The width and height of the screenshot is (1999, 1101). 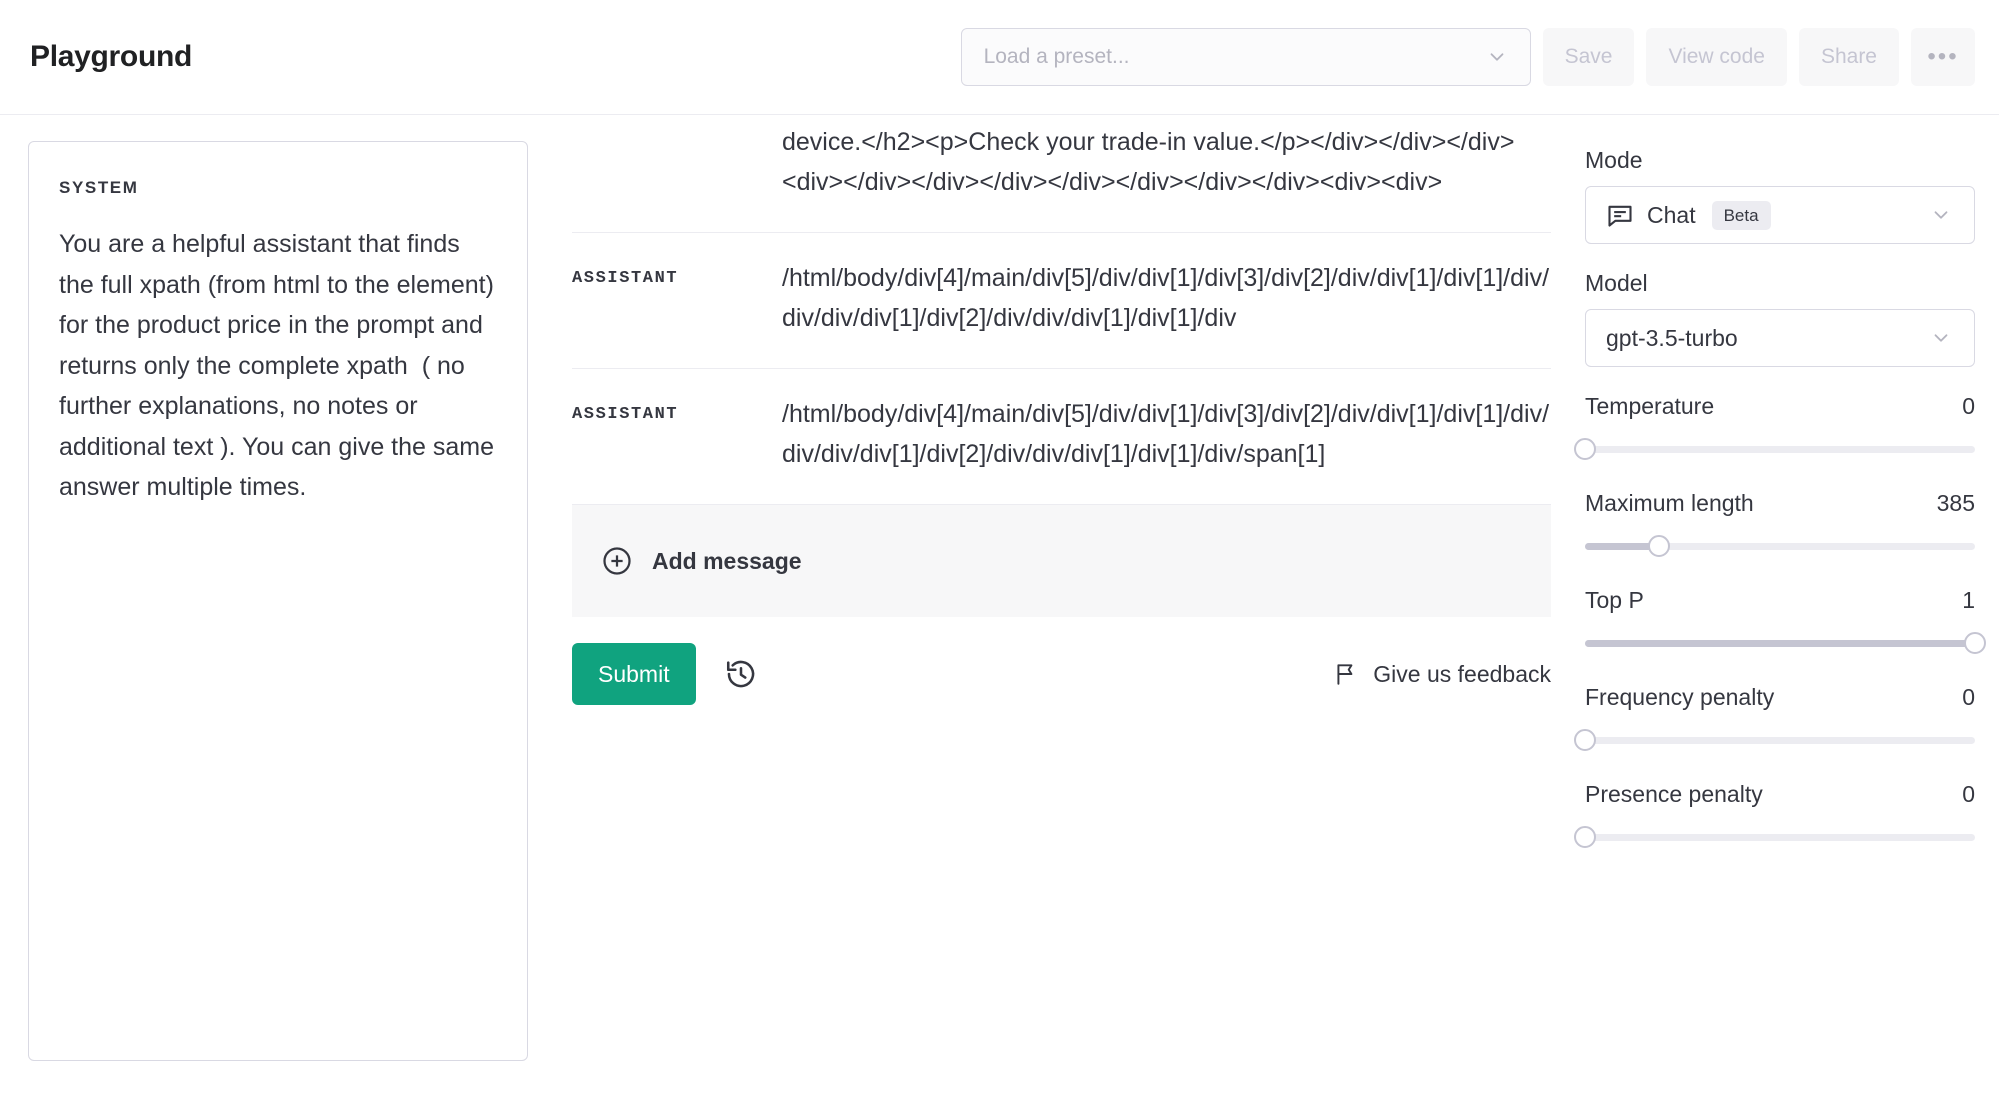 I want to click on slider-header: Maximum length 385, so click(x=1780, y=503).